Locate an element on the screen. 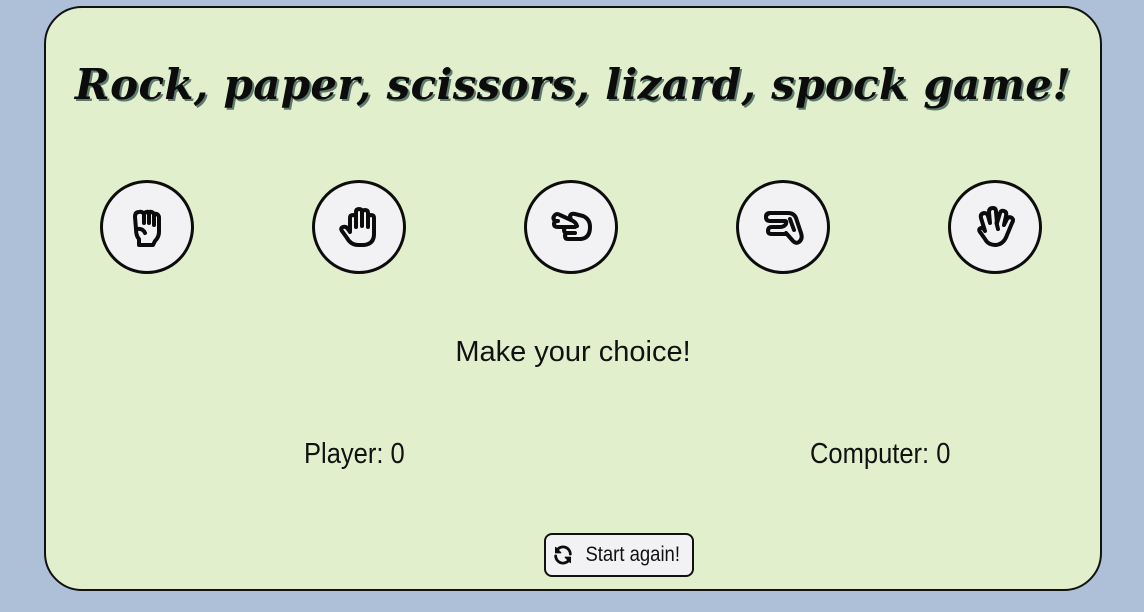  lizard-button is located at coordinates (783, 227).